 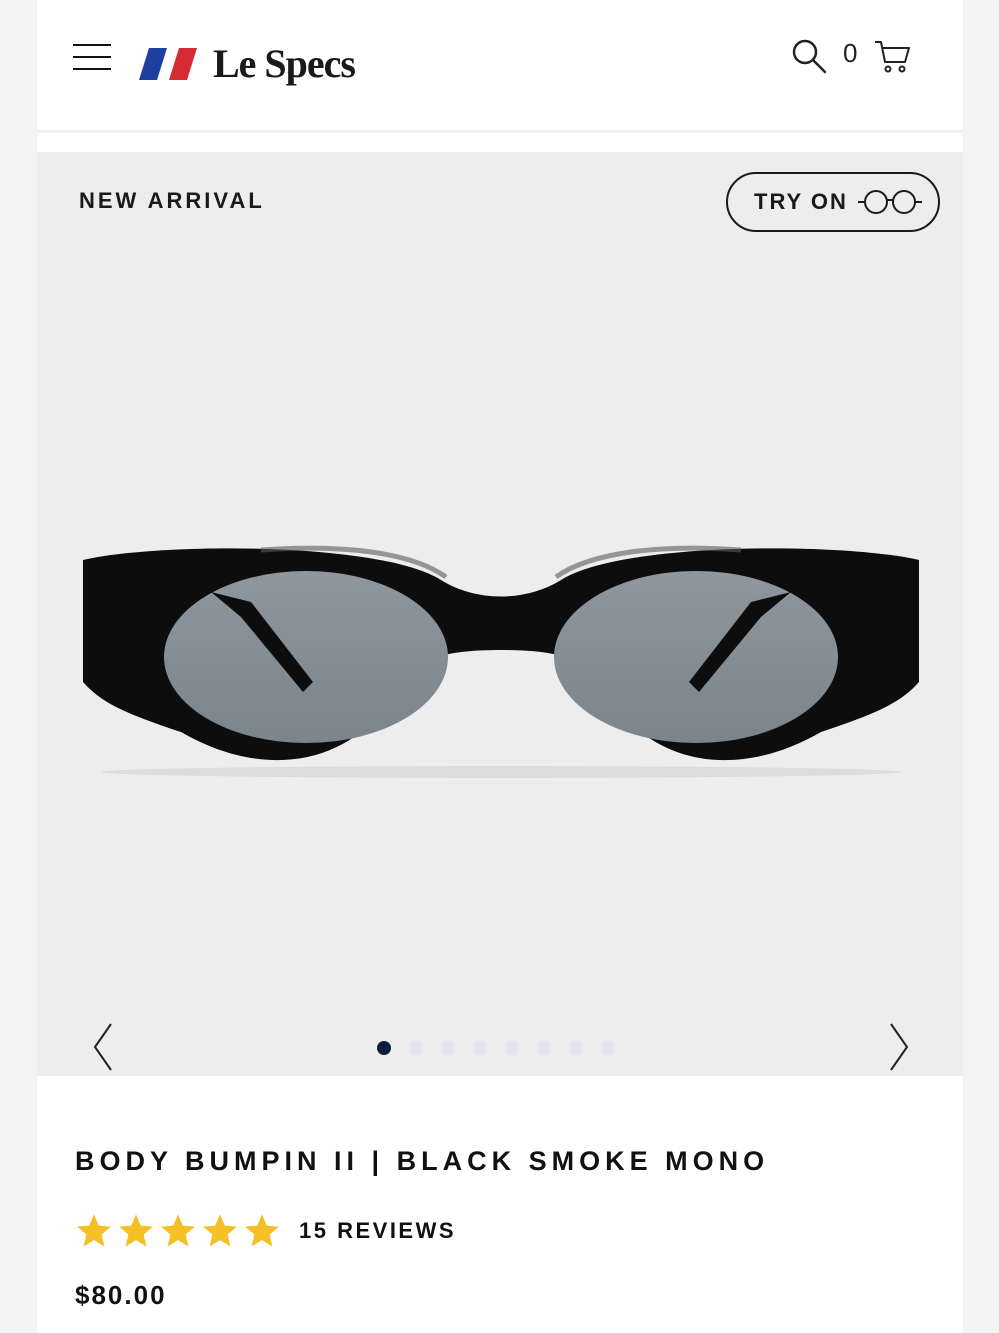 I want to click on rating-summary: 15 REVIEWS, so click(x=265, y=1231).